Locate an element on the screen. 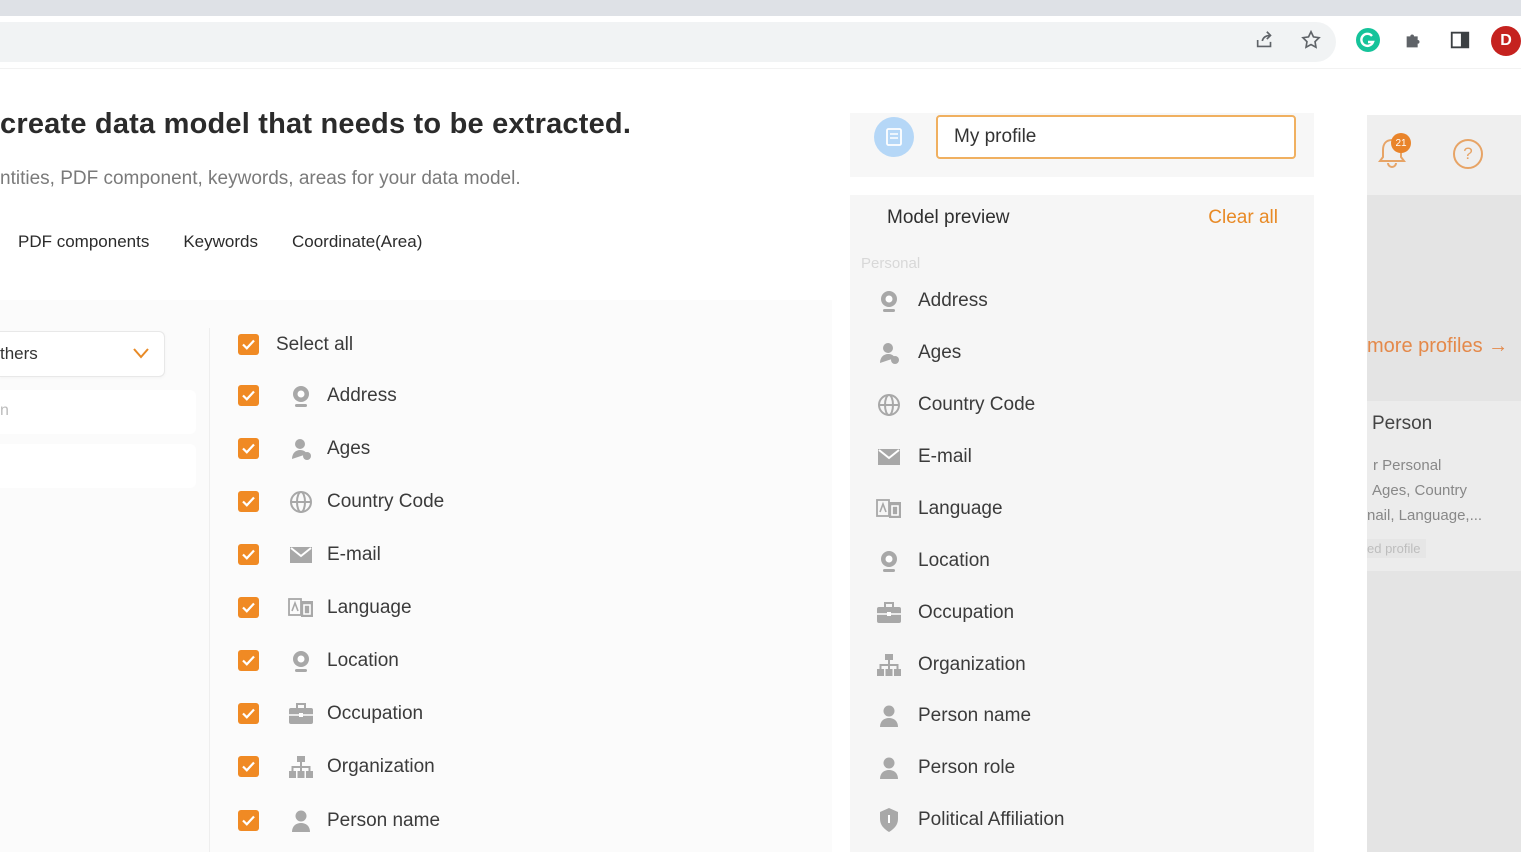 The height and width of the screenshot is (852, 1521). share-icon is located at coordinates (1265, 40).